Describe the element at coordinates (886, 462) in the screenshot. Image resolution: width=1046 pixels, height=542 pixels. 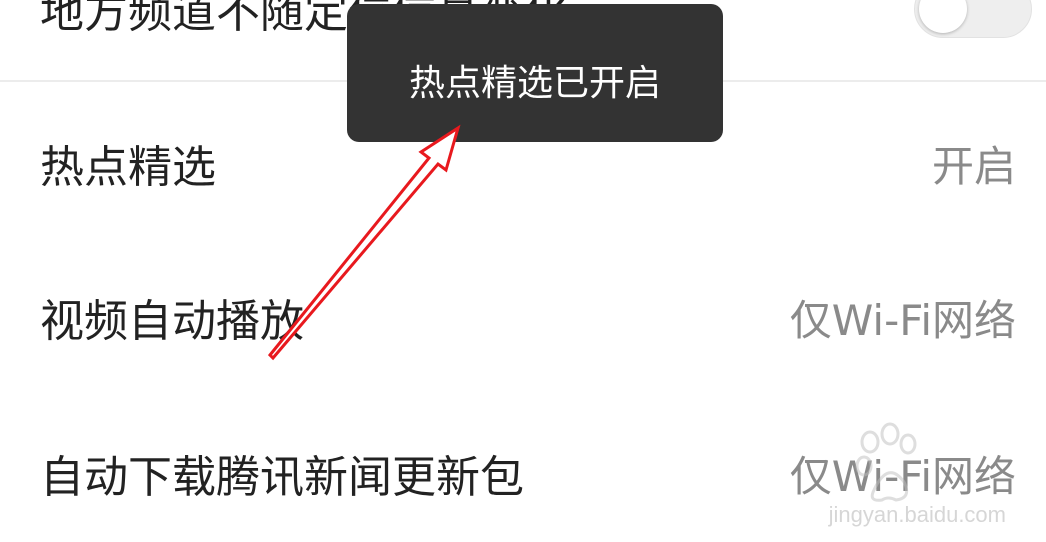
I see `baidu-paw-watermark-icon` at that location.